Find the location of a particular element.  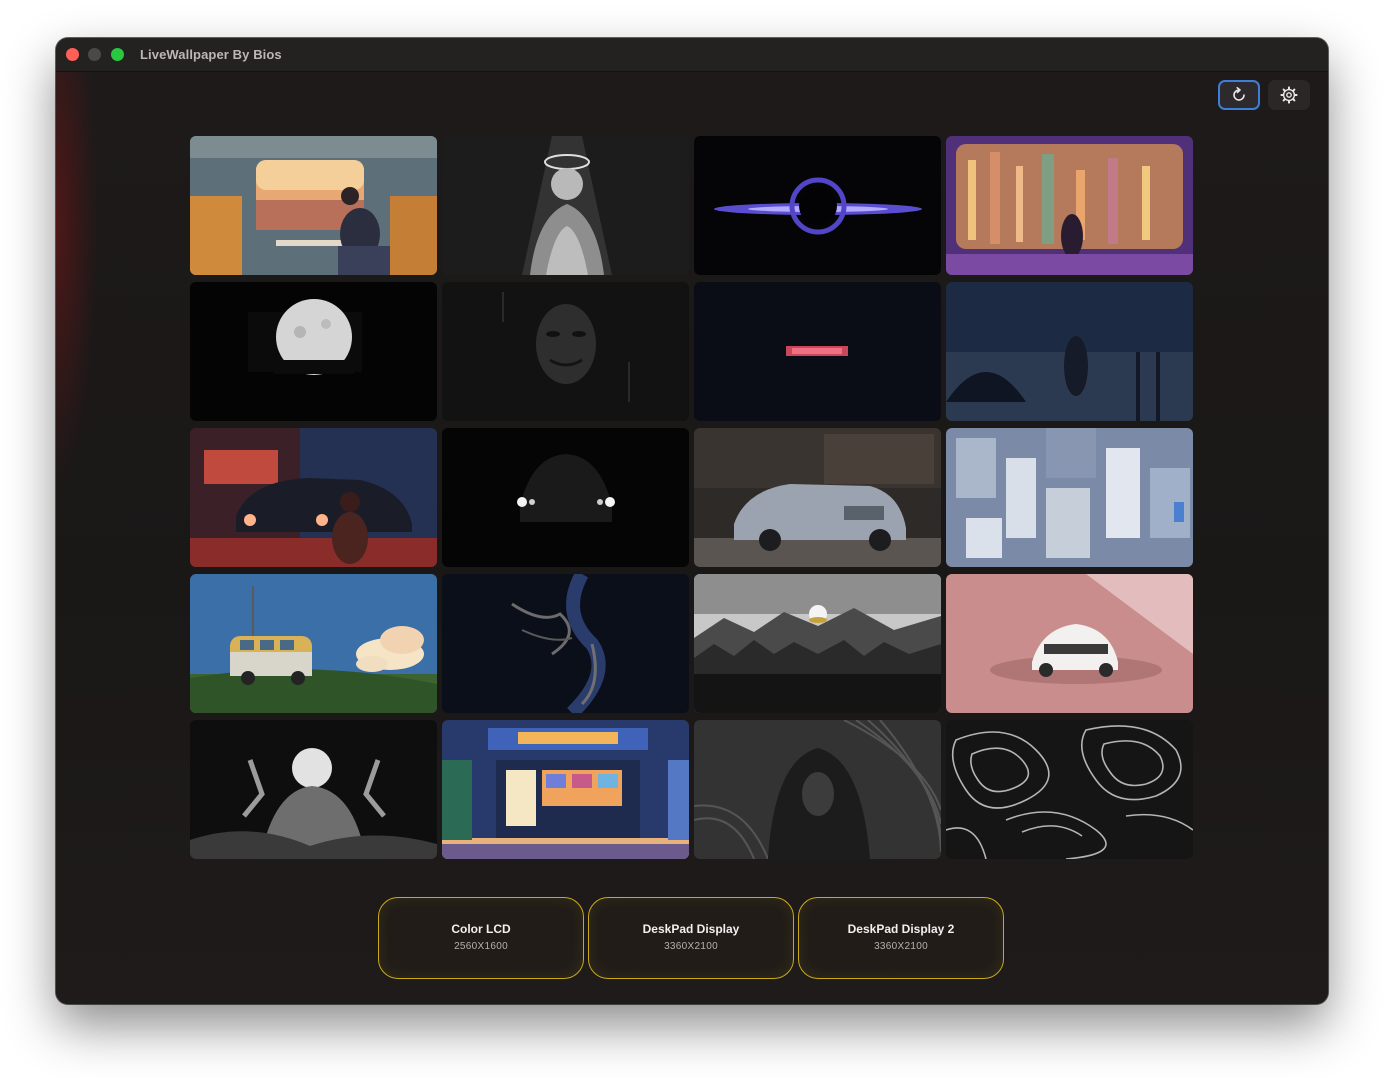

minimize-window-button is located at coordinates (94, 54).